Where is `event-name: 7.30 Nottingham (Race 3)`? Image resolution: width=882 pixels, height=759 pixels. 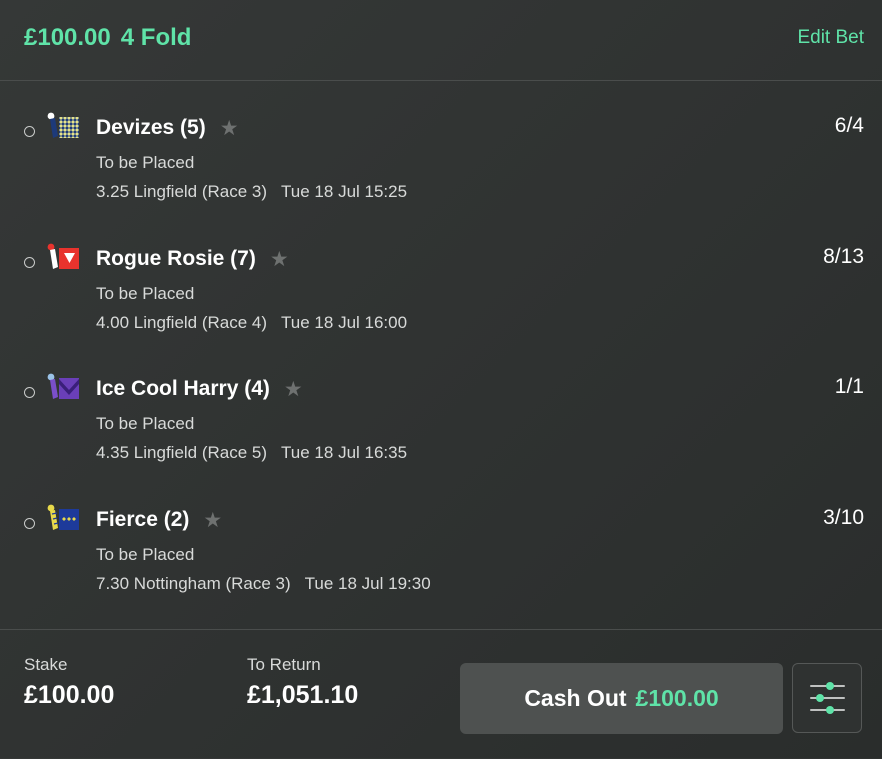
event-name: 7.30 Nottingham (Race 3) is located at coordinates (193, 583).